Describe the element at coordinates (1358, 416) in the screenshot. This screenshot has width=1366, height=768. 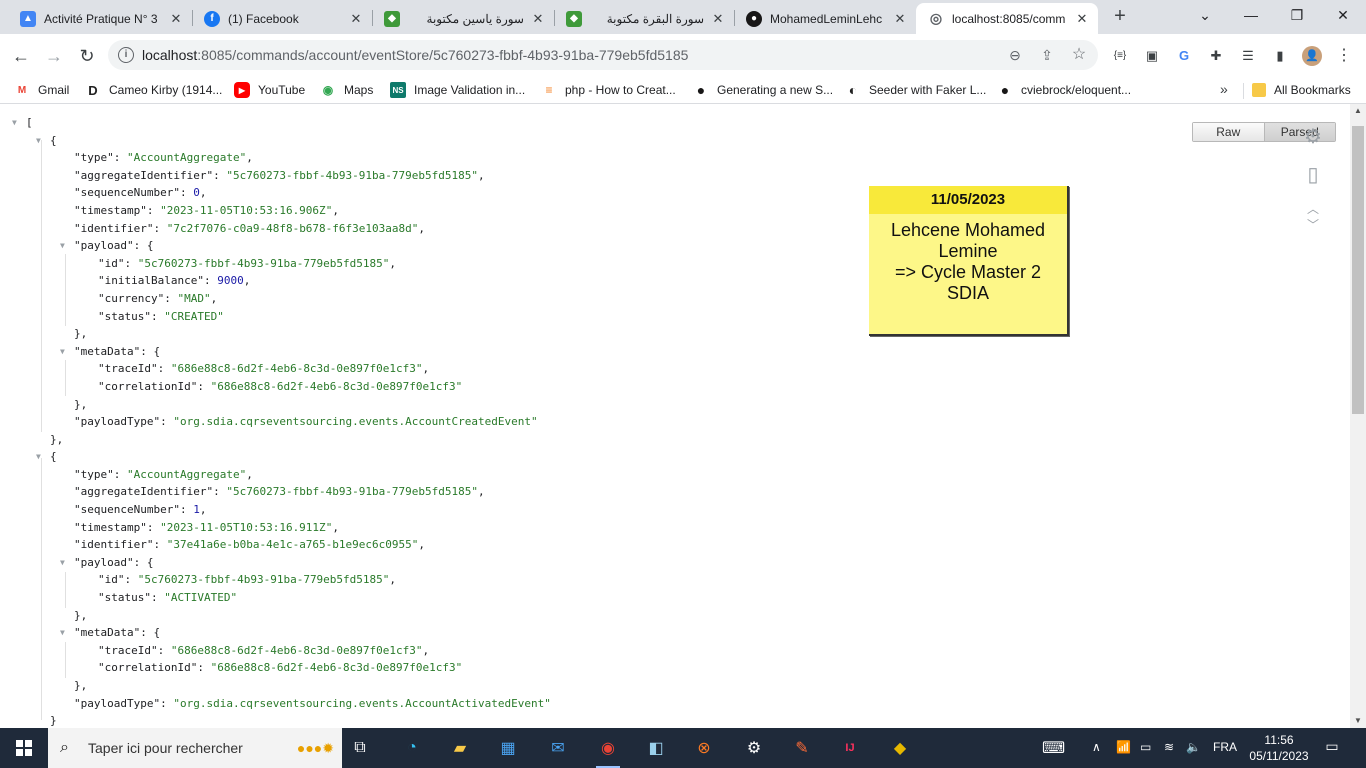
I see `vertical-scrollbar: ▲ ▼` at that location.